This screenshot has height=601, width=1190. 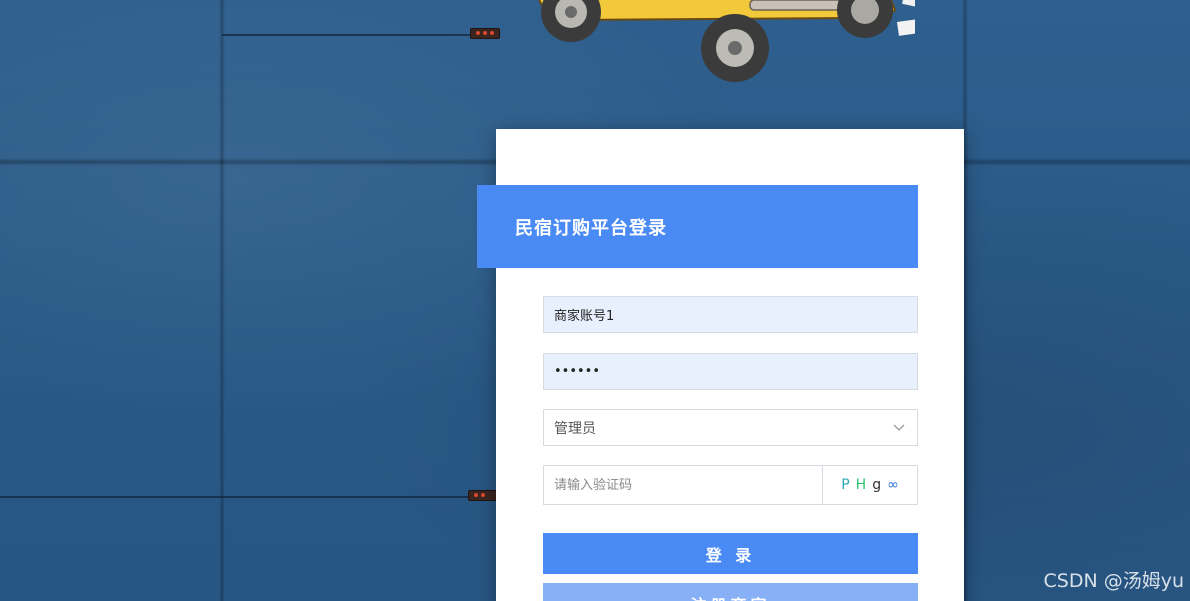 I want to click on captcha-image: P H g ∞, so click(x=869, y=485).